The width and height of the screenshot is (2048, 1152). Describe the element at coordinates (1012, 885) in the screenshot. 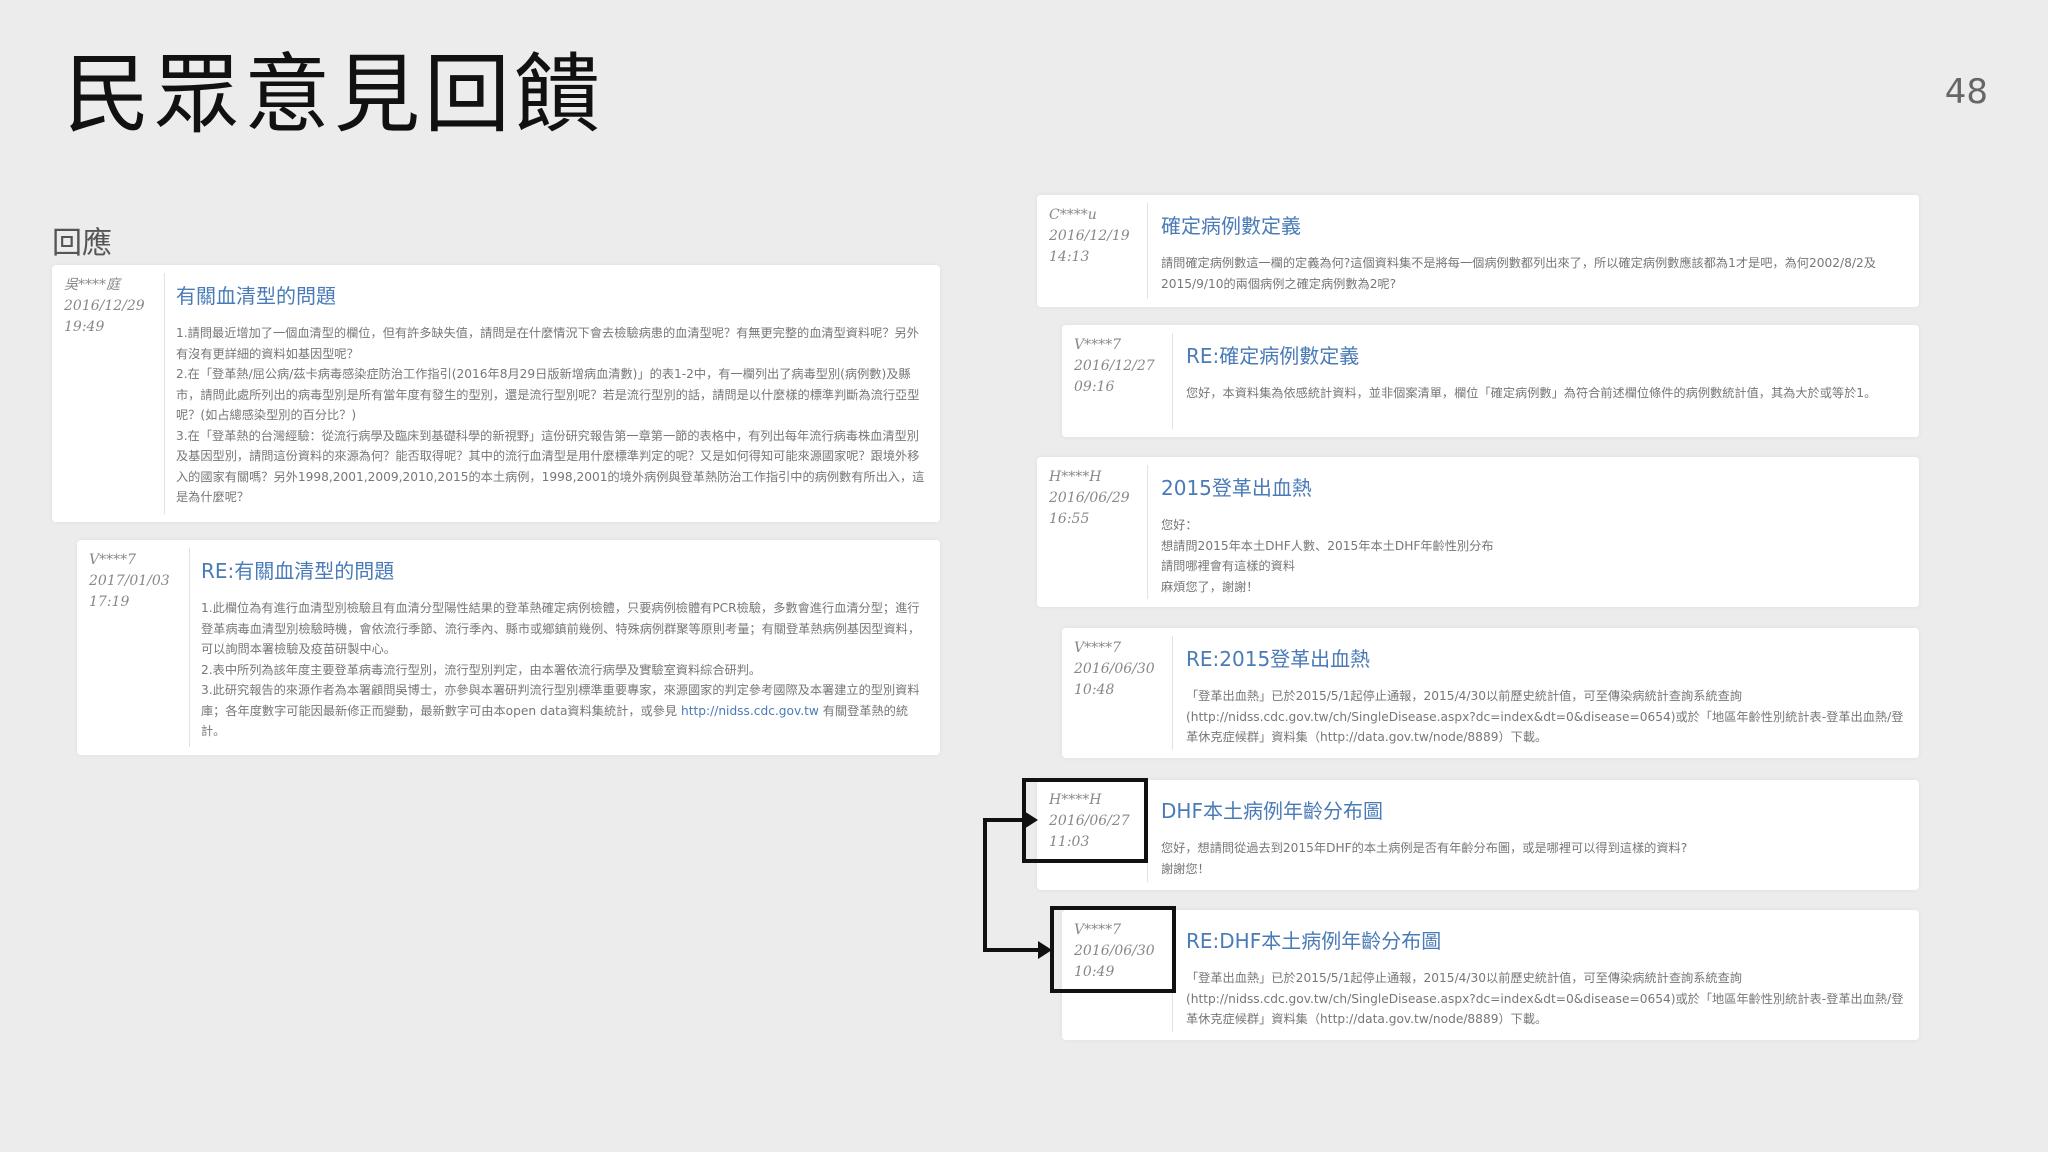

I see `connector-line` at that location.